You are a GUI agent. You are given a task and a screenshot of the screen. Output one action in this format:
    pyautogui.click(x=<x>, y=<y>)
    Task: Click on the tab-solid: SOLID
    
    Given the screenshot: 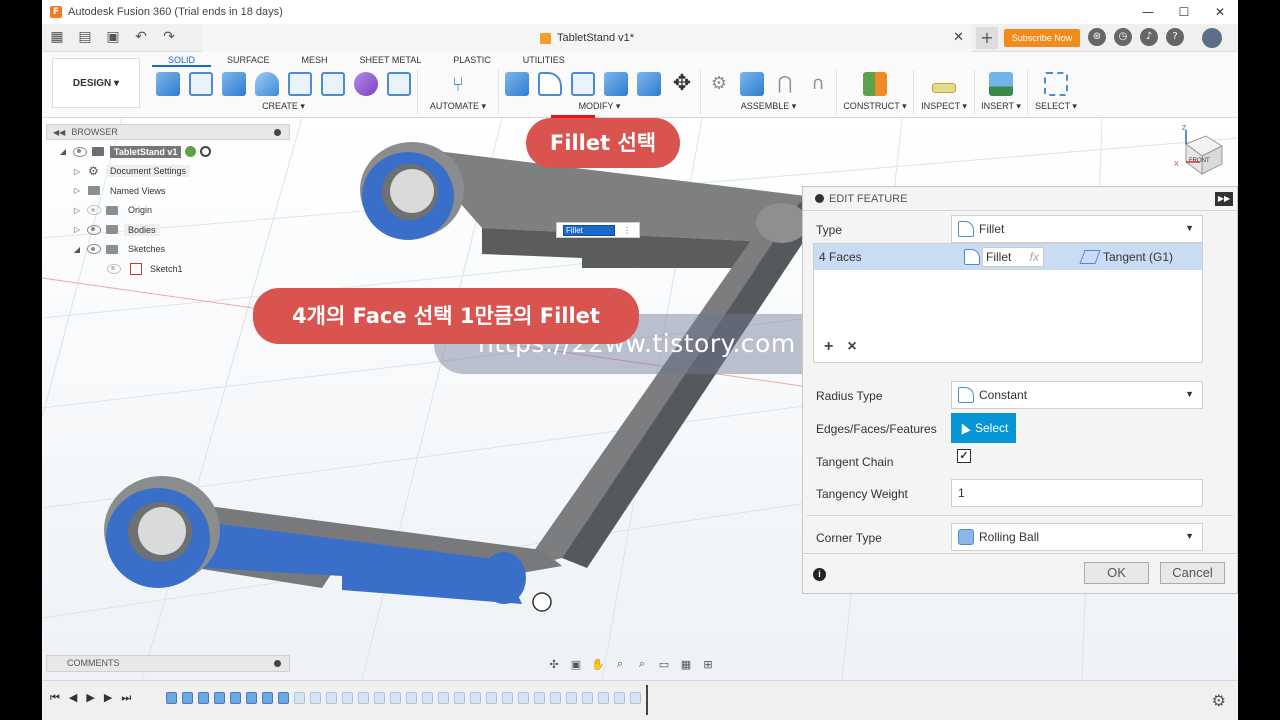 What is the action you would take?
    pyautogui.click(x=182, y=60)
    